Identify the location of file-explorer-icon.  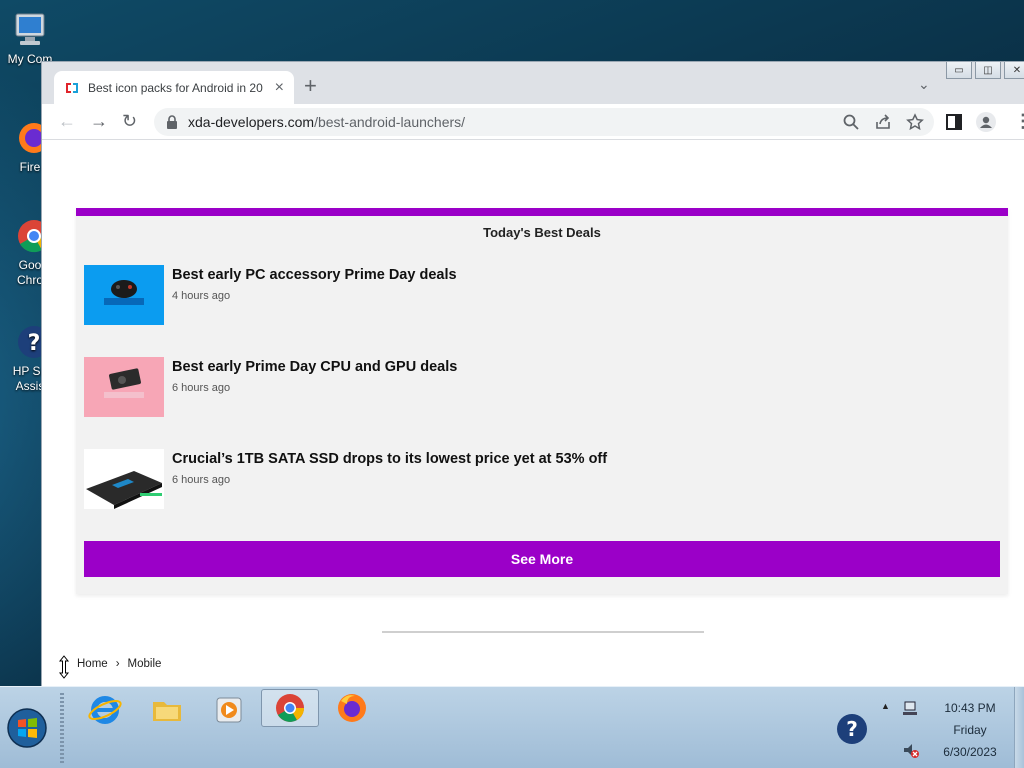
(167, 711).